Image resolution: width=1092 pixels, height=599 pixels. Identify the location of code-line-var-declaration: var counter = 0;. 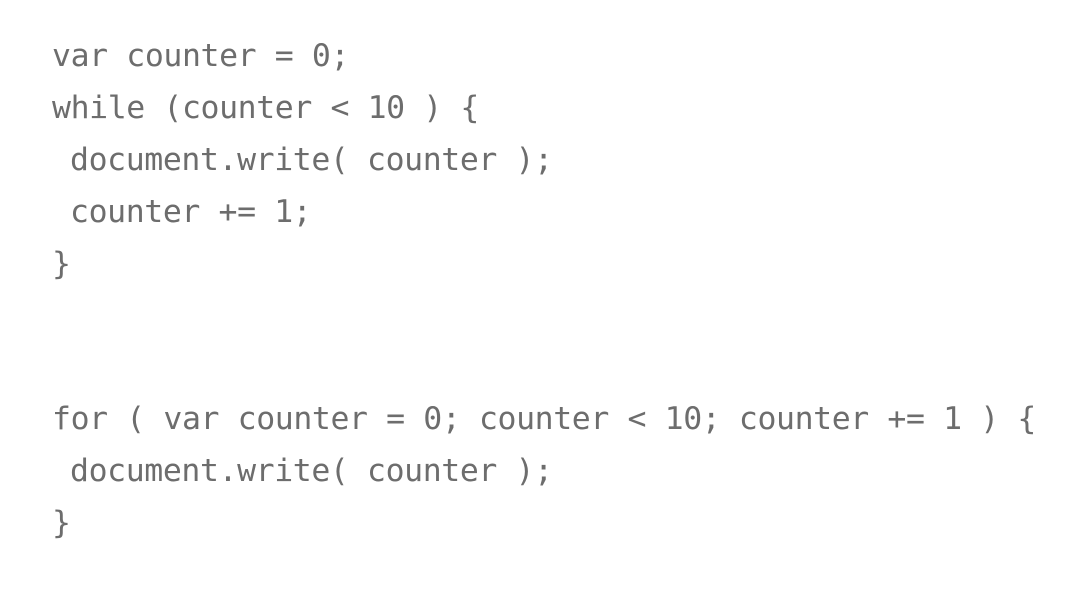
(201, 56).